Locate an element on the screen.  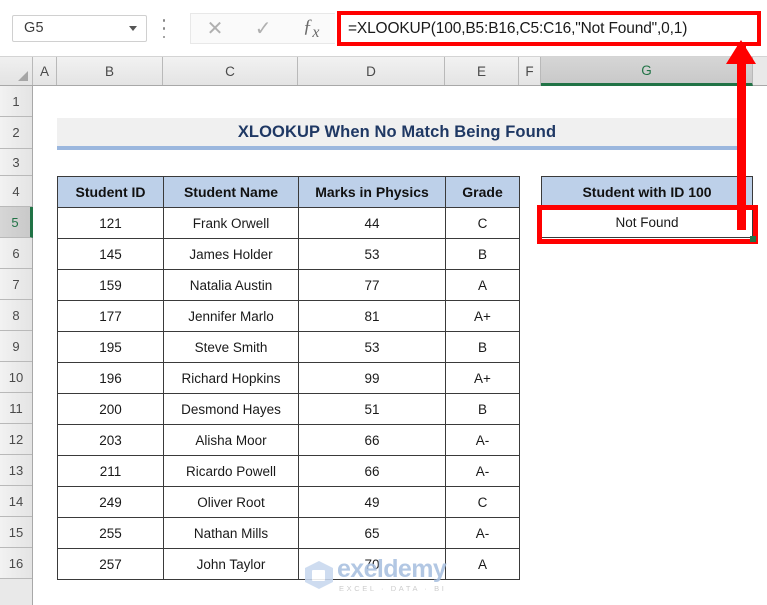
column-header-b: B is located at coordinates (110, 71).